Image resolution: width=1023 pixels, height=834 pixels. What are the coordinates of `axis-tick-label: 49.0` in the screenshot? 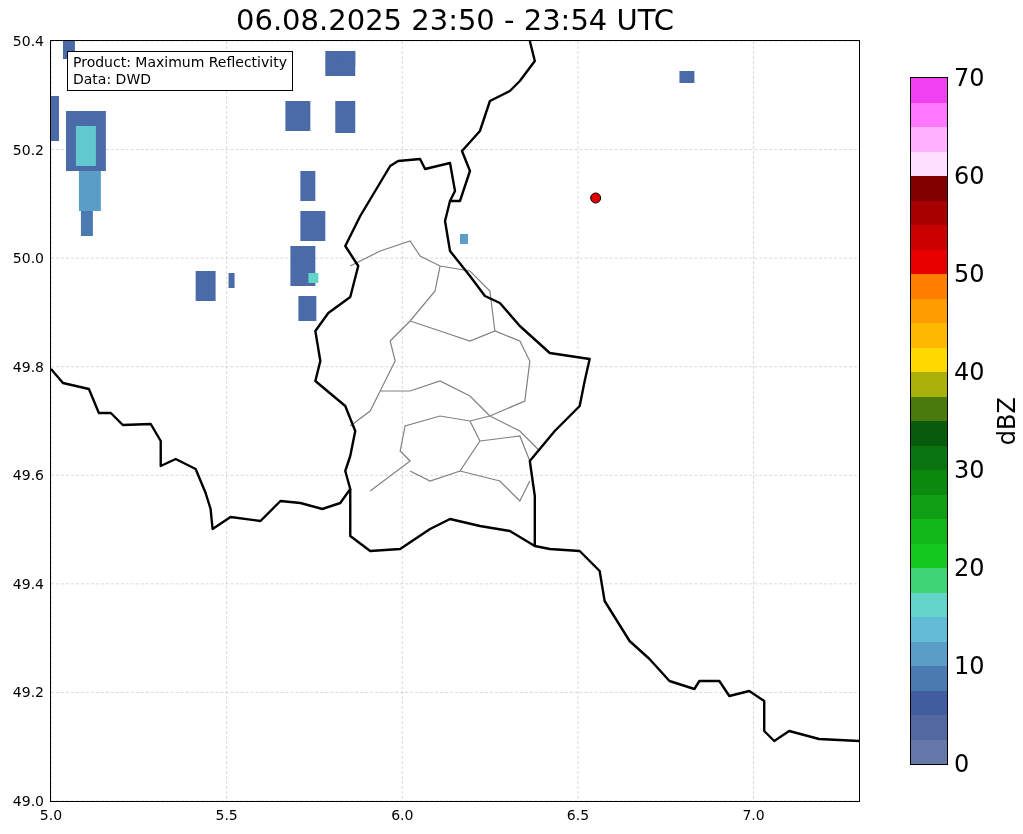 It's located at (28, 801).